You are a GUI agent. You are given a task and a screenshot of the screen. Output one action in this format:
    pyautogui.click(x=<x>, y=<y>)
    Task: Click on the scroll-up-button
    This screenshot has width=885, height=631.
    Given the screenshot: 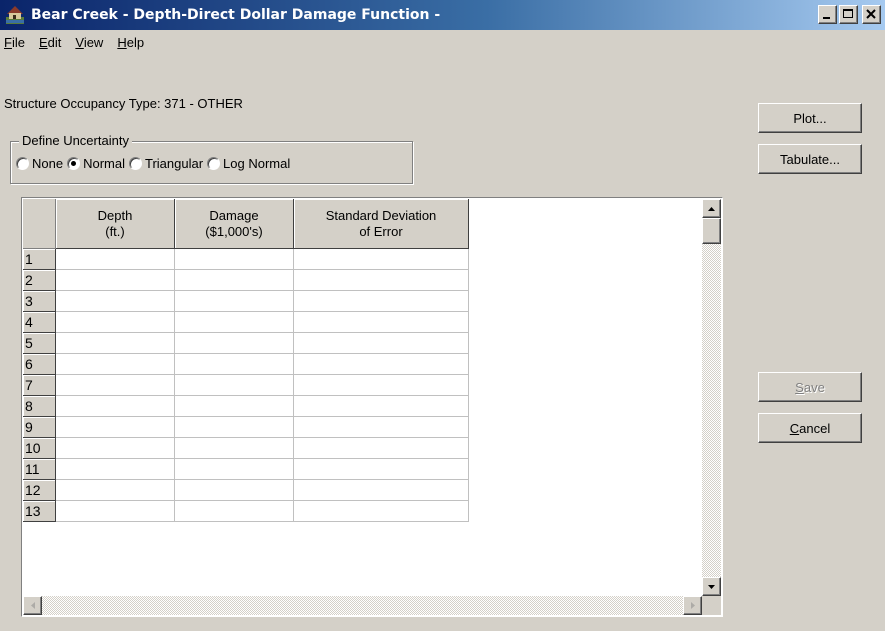 What is the action you would take?
    pyautogui.click(x=711, y=208)
    